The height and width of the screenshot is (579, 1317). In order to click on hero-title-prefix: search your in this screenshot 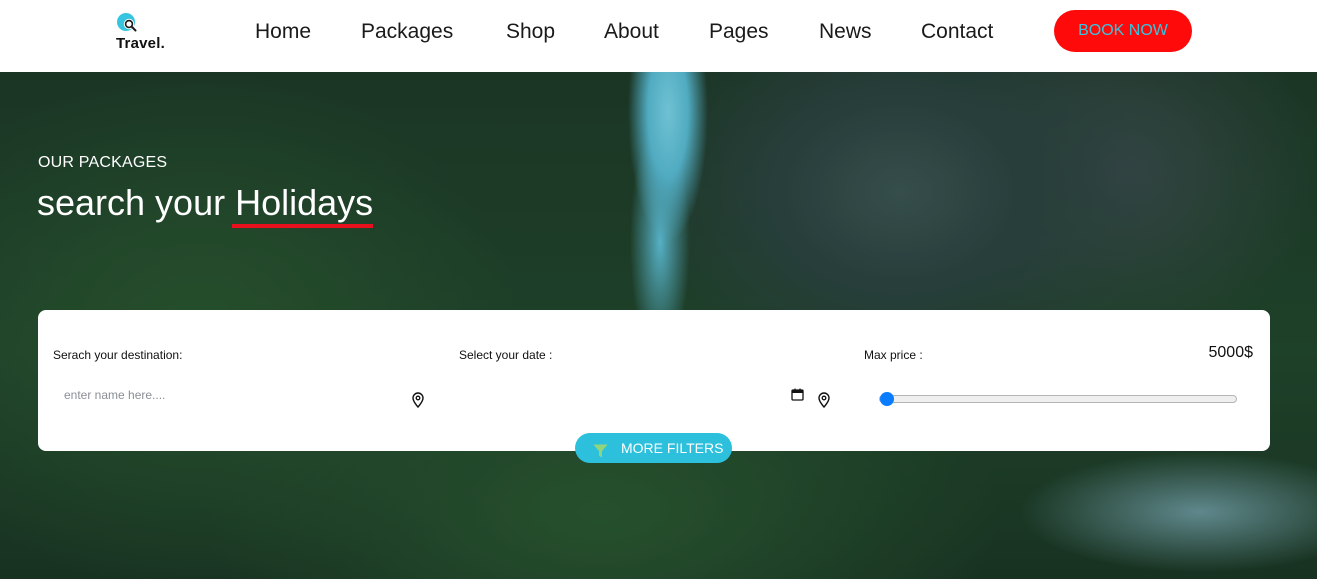, I will do `click(131, 202)`.